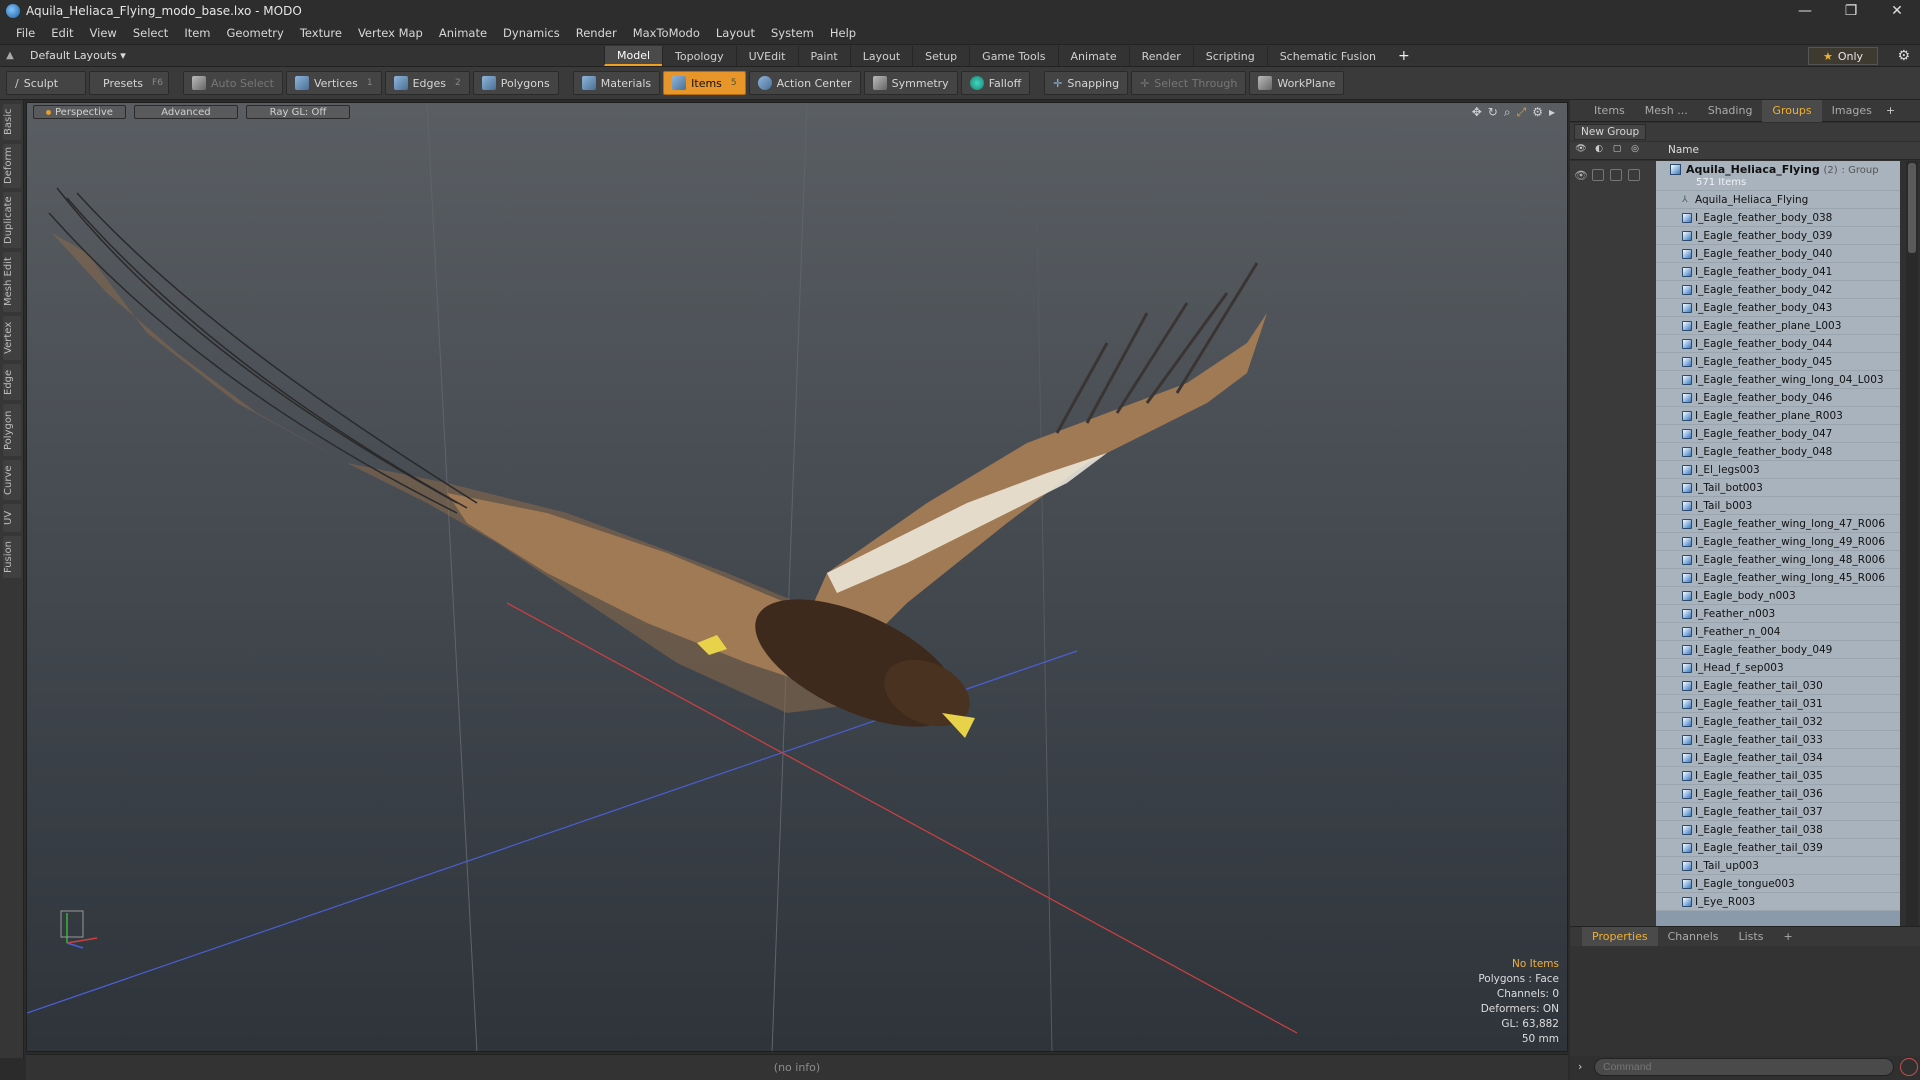 The image size is (1920, 1080). What do you see at coordinates (515, 83) in the screenshot?
I see `polygons-button: Polygons` at bounding box center [515, 83].